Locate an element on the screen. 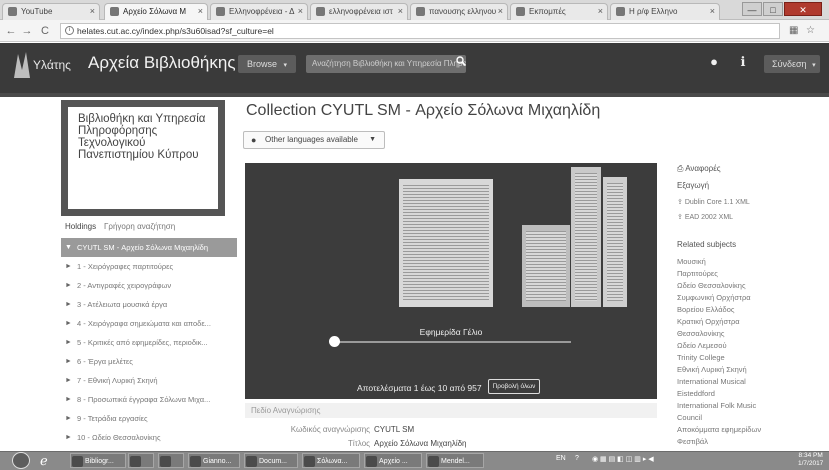 The height and width of the screenshot is (470, 829). language-indicator: EN is located at coordinates (561, 458).